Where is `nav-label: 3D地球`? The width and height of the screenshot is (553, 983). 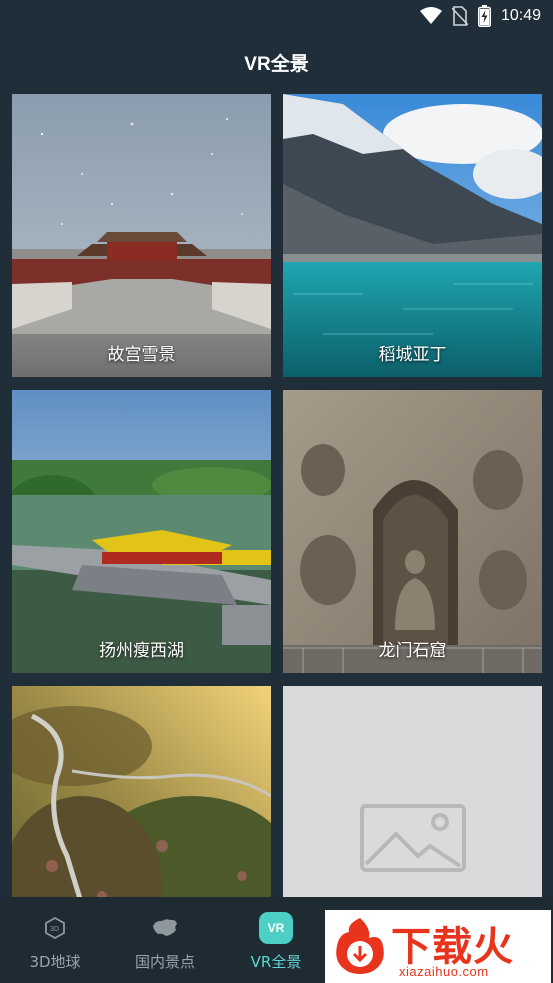
nav-label: 3D地球 is located at coordinates (55, 962).